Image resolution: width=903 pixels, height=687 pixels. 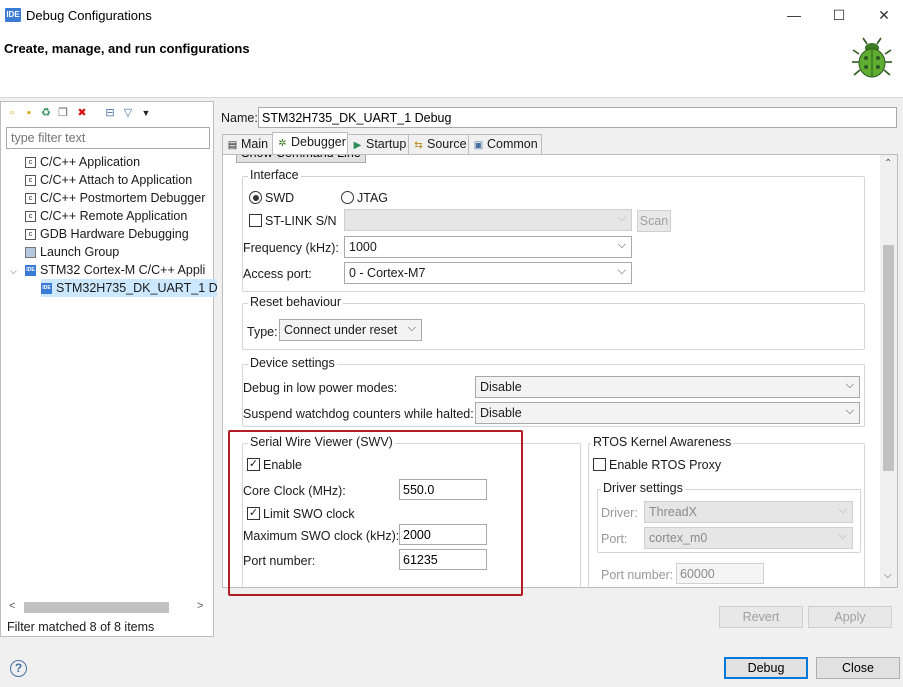 I want to click on rtos-proxy-label: Enable RTOS Proxy, so click(x=665, y=465).